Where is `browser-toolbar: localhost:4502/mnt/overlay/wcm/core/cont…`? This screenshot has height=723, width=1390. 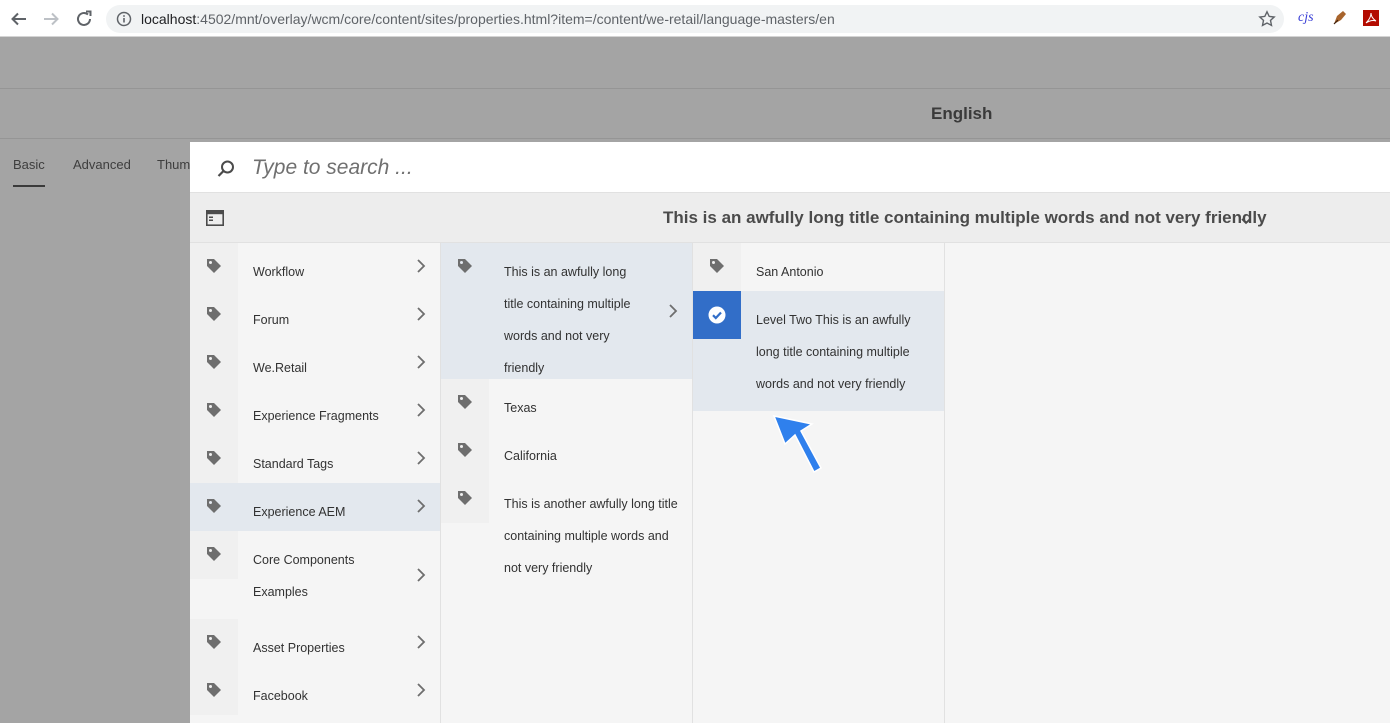 browser-toolbar: localhost:4502/mnt/overlay/wcm/core/cont… is located at coordinates (695, 18).